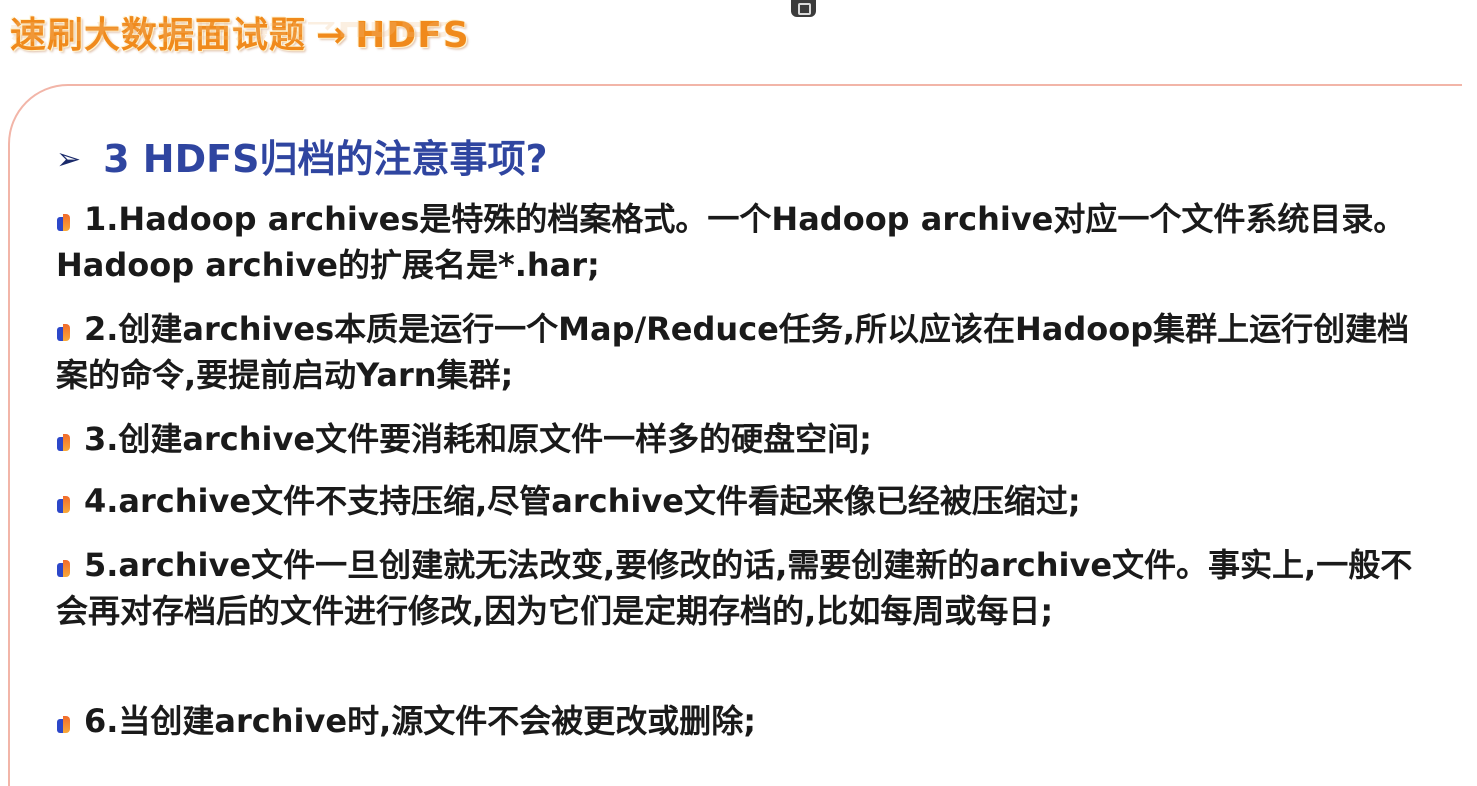 The width and height of the screenshot is (1477, 786). Describe the element at coordinates (803, 8) in the screenshot. I see `restore-window-icon` at that location.